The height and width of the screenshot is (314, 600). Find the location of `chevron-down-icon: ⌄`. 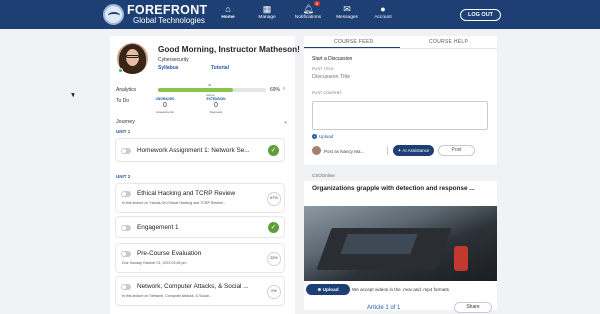

chevron-down-icon: ⌄ is located at coordinates (285, 121).